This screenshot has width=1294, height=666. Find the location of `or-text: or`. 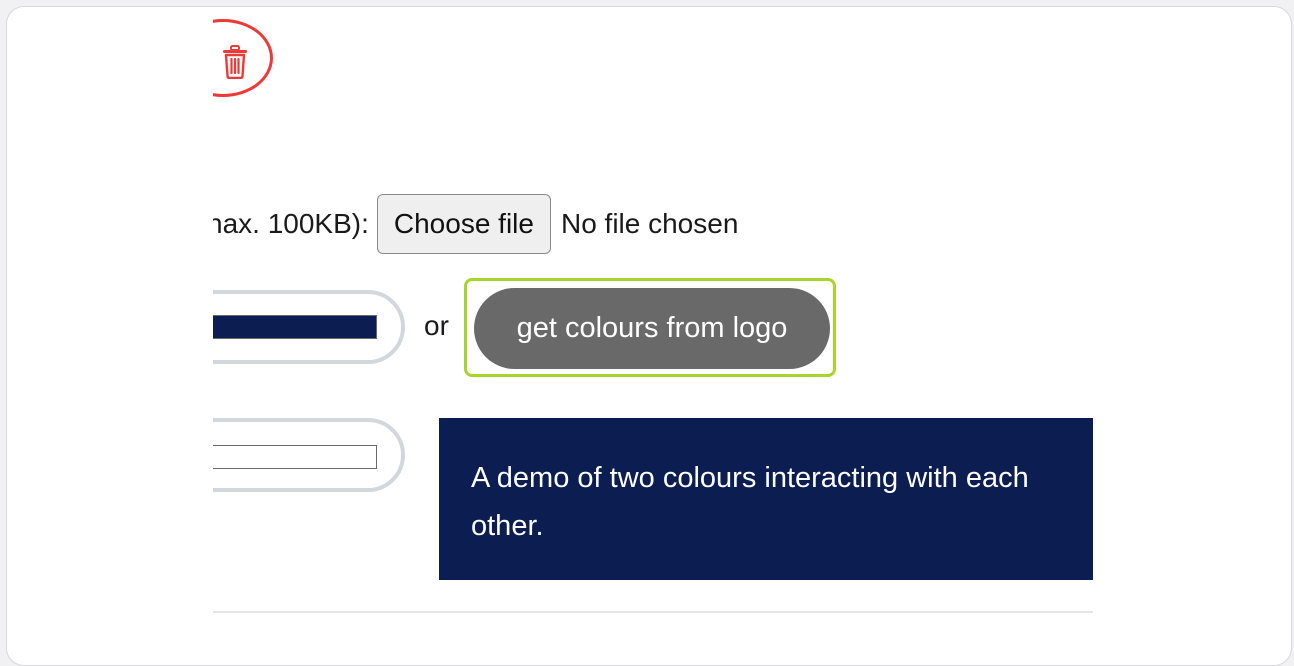

or-text: or is located at coordinates (436, 325).